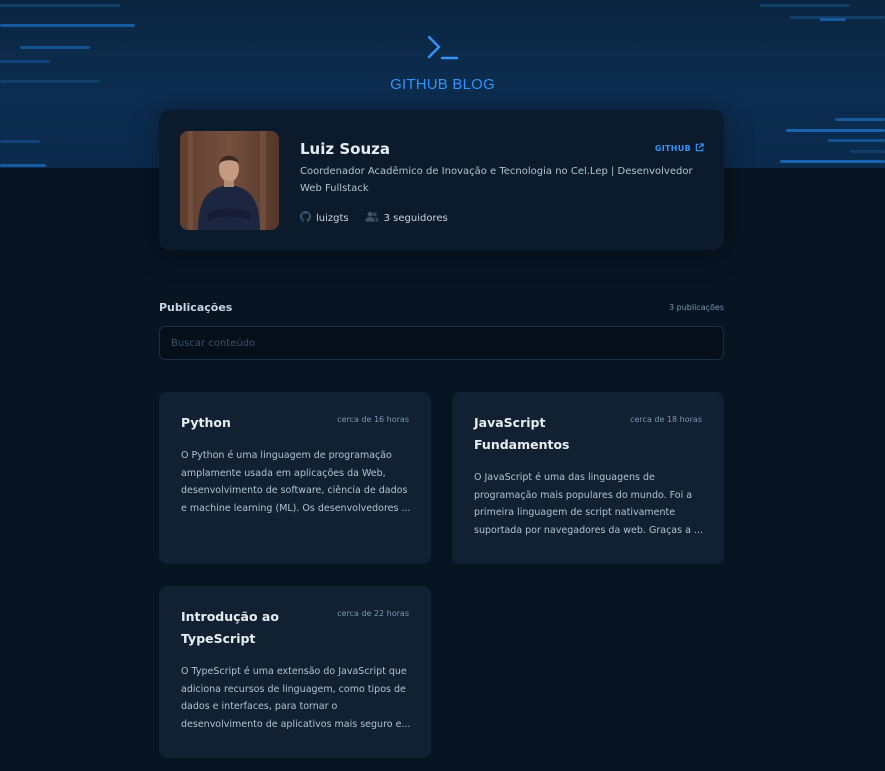 Image resolution: width=885 pixels, height=771 pixels. I want to click on post-date: cerca de 16 horas, so click(373, 419).